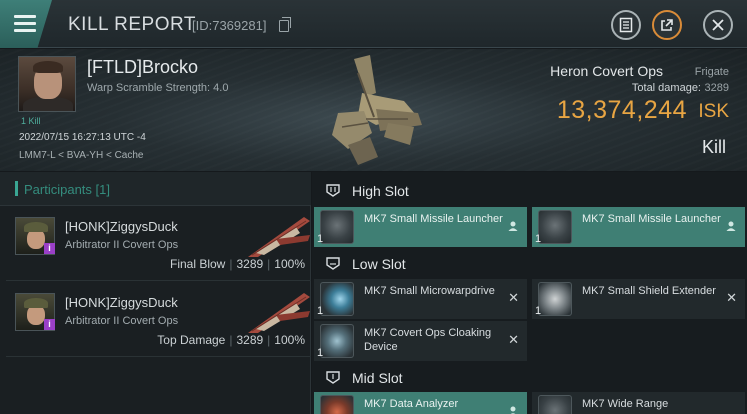  What do you see at coordinates (529, 263) in the screenshot?
I see `low-slot-header: Low Slot` at bounding box center [529, 263].